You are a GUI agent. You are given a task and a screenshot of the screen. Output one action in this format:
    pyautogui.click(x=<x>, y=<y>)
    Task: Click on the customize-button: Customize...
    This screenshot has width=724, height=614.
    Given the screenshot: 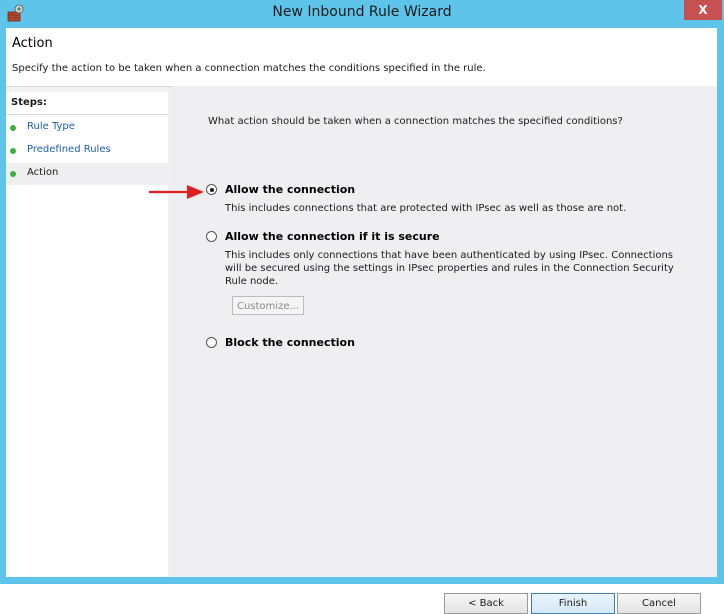 What is the action you would take?
    pyautogui.click(x=268, y=305)
    